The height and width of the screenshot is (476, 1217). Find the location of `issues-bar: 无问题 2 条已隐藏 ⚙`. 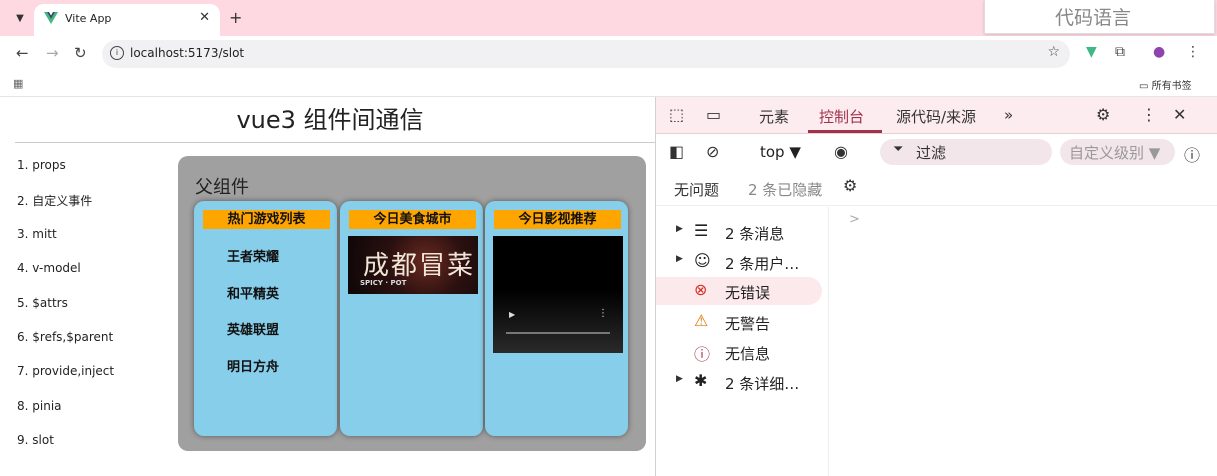

issues-bar: 无问题 2 条已隐藏 ⚙ is located at coordinates (936, 188).